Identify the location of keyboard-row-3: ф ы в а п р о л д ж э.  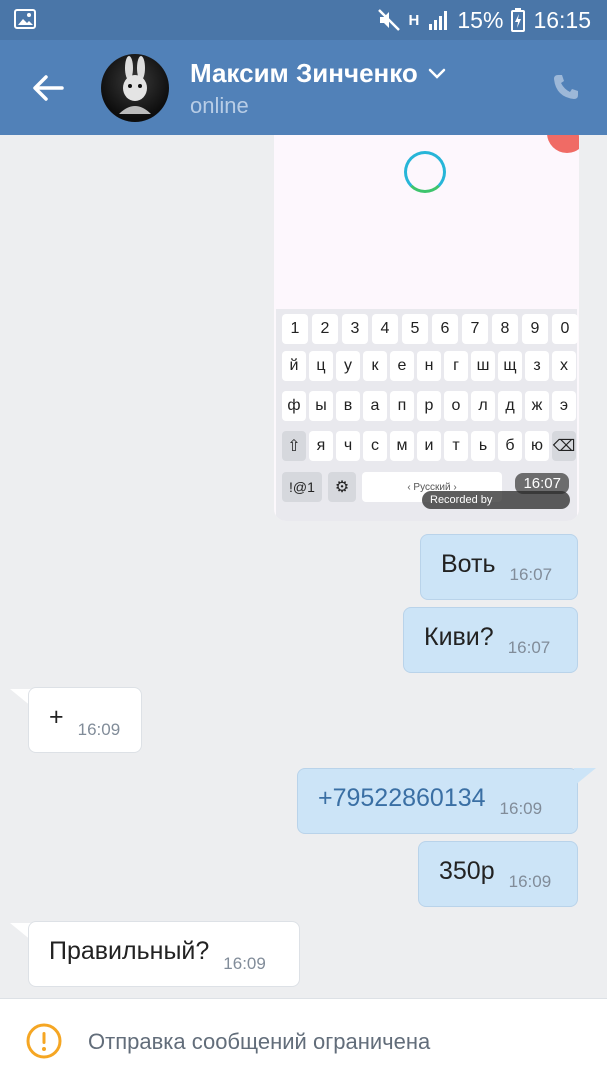
(429, 406).